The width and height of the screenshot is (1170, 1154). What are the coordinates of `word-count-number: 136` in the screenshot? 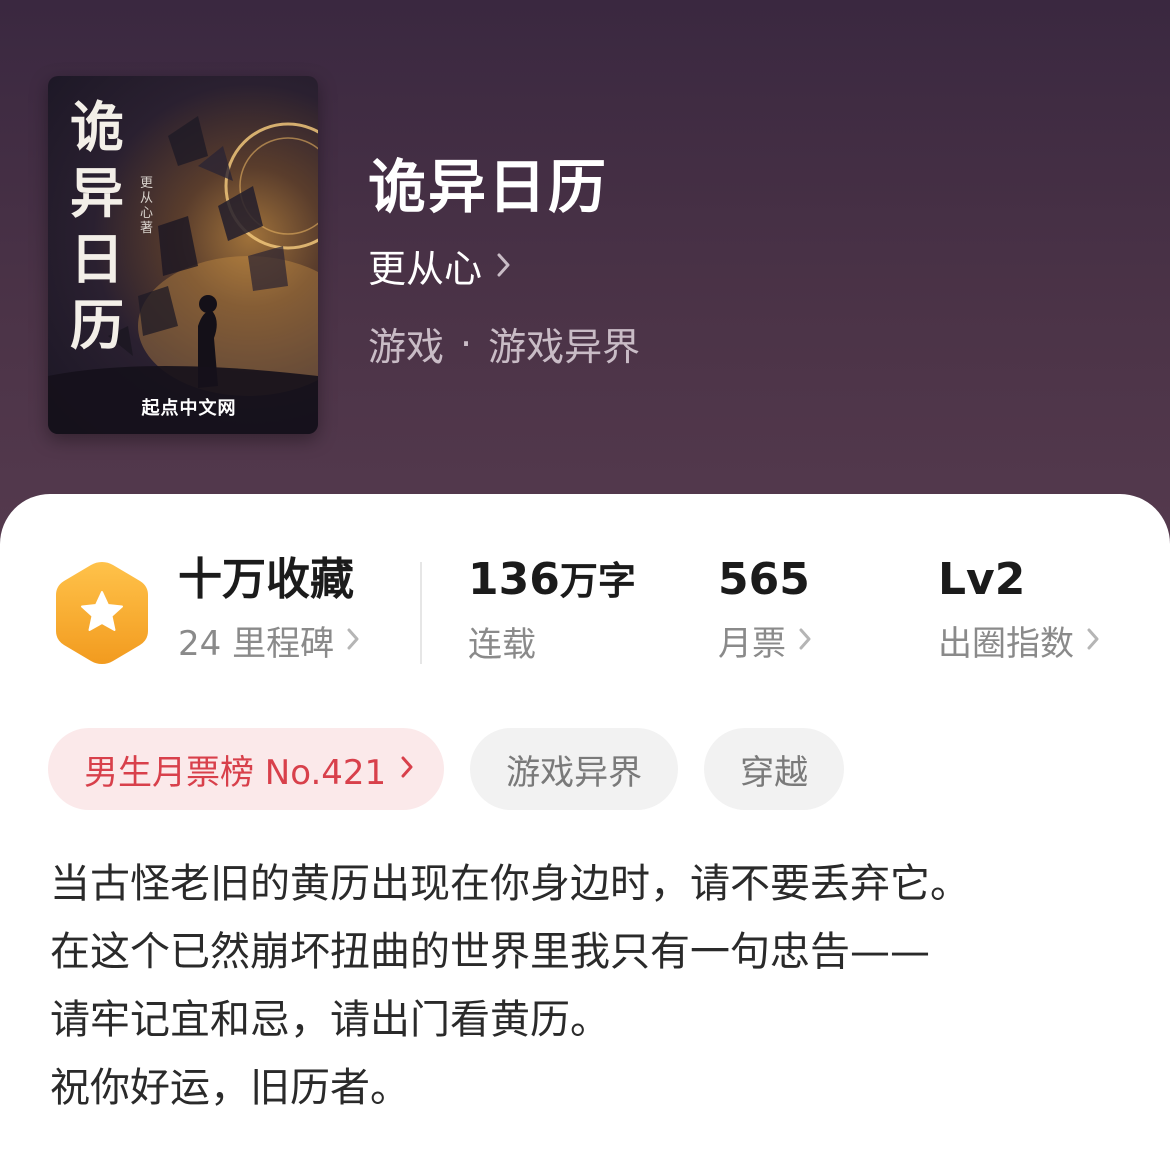 It's located at (514, 579).